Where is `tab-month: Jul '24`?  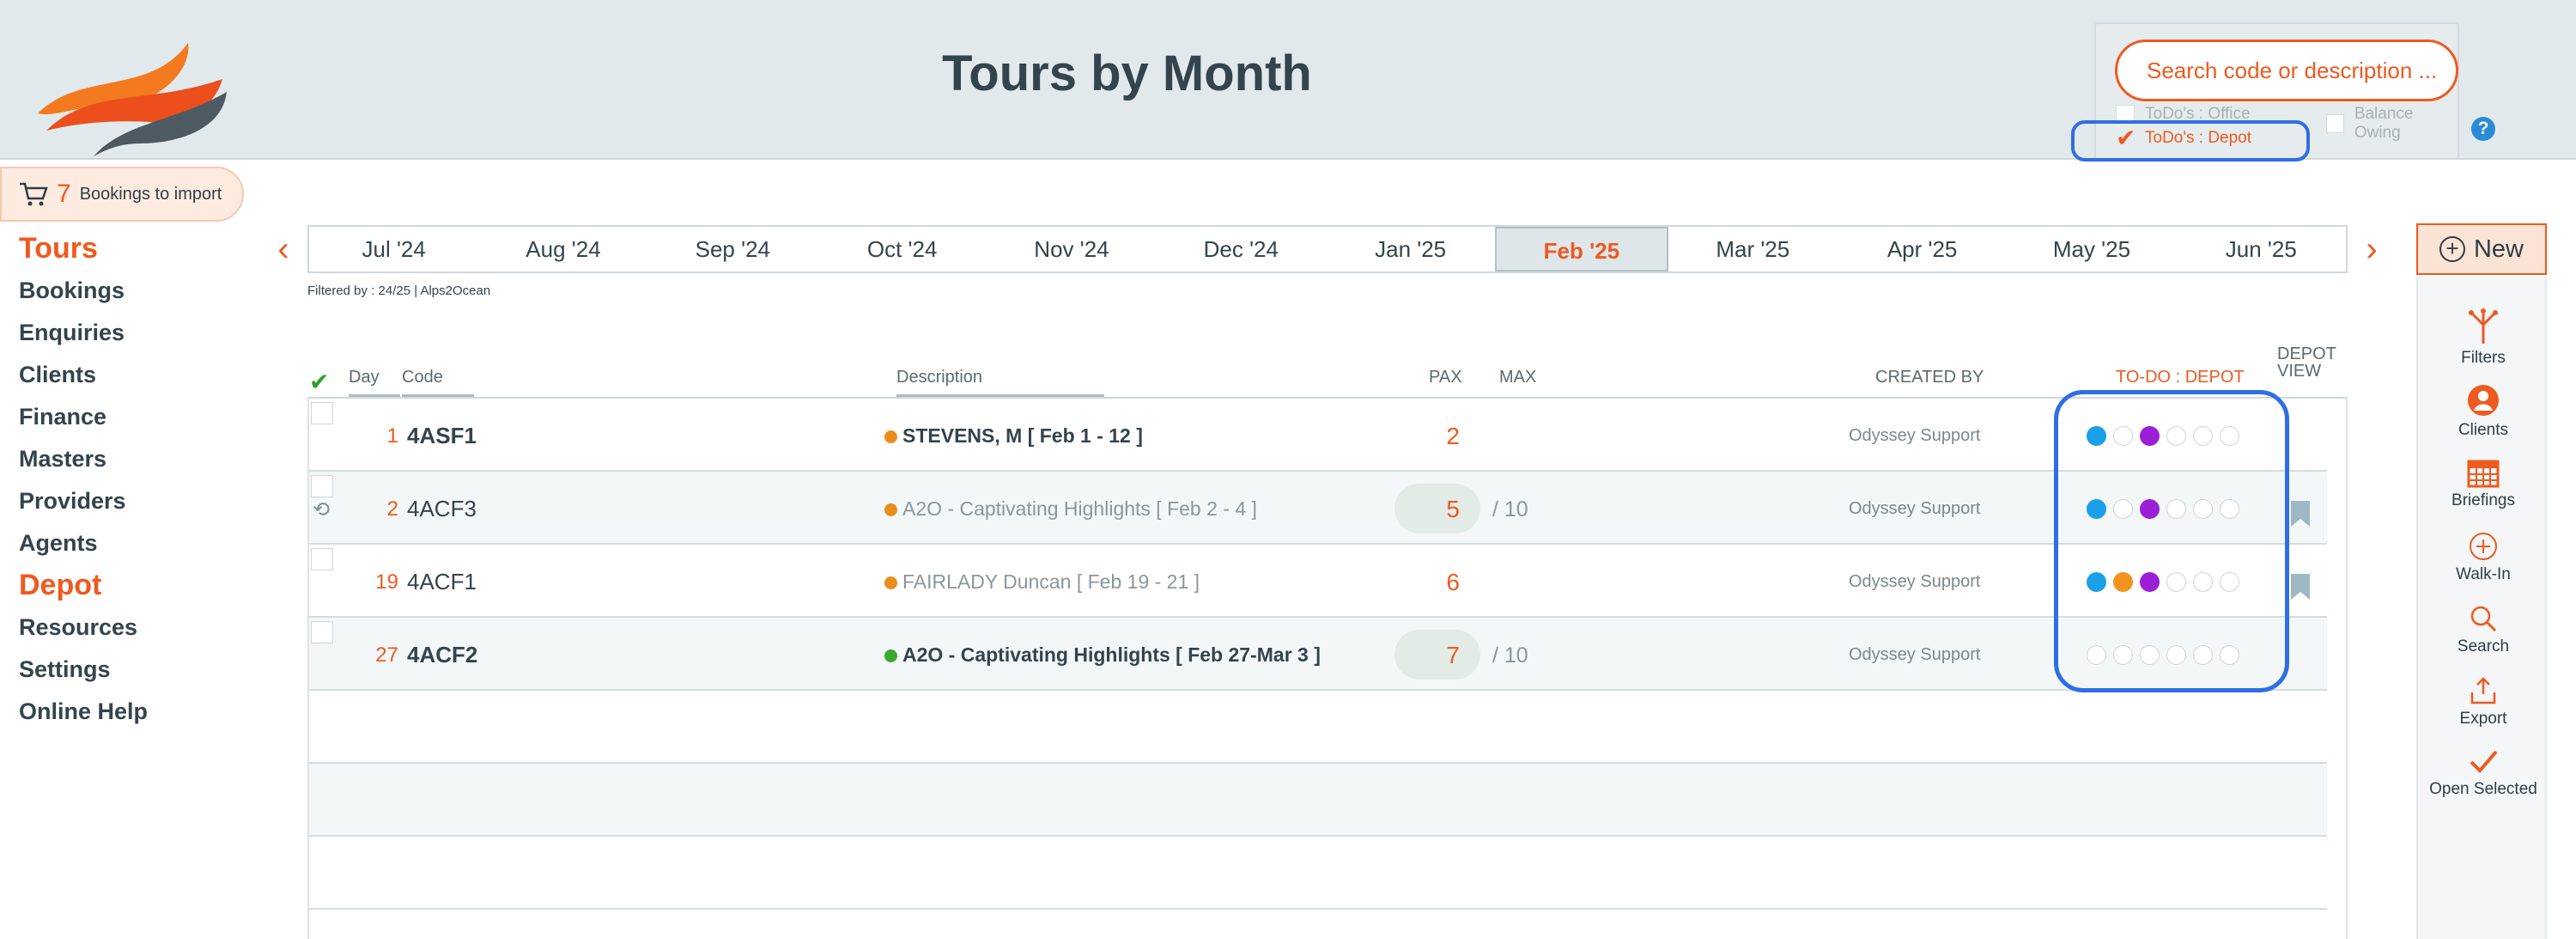 tab-month: Jul '24 is located at coordinates (393, 249).